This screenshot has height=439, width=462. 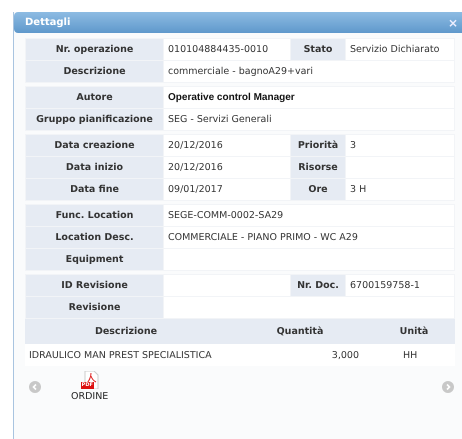 What do you see at coordinates (309, 71) in the screenshot?
I see `field-value: commerciale - bagnoA29+vari` at bounding box center [309, 71].